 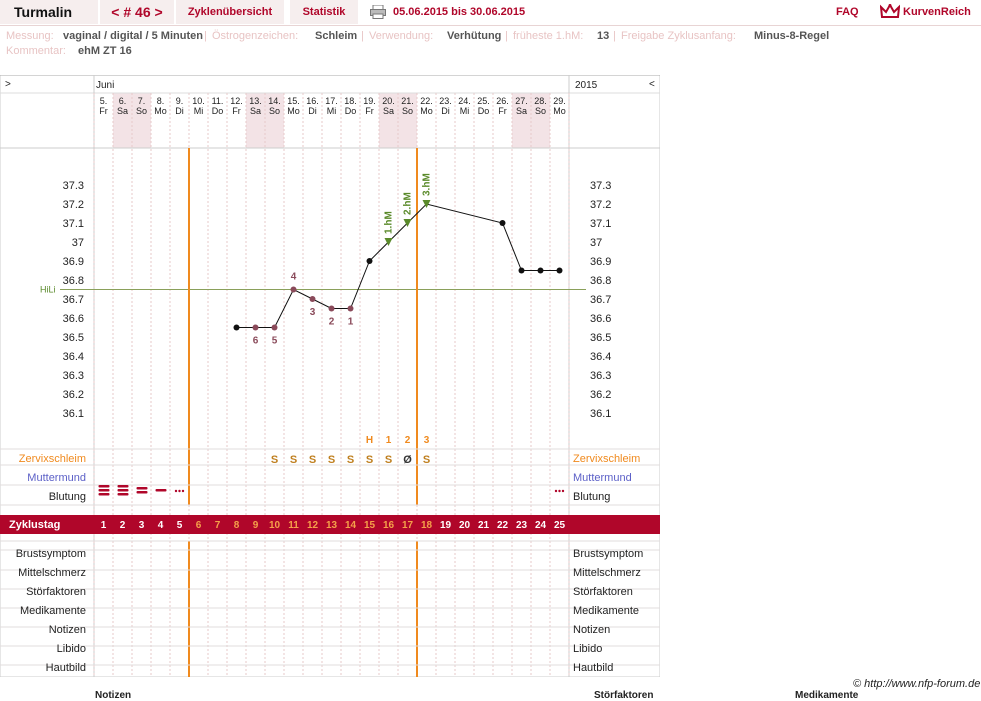 What do you see at coordinates (336, 36) in the screenshot?
I see `estrogen-value: Schleim` at bounding box center [336, 36].